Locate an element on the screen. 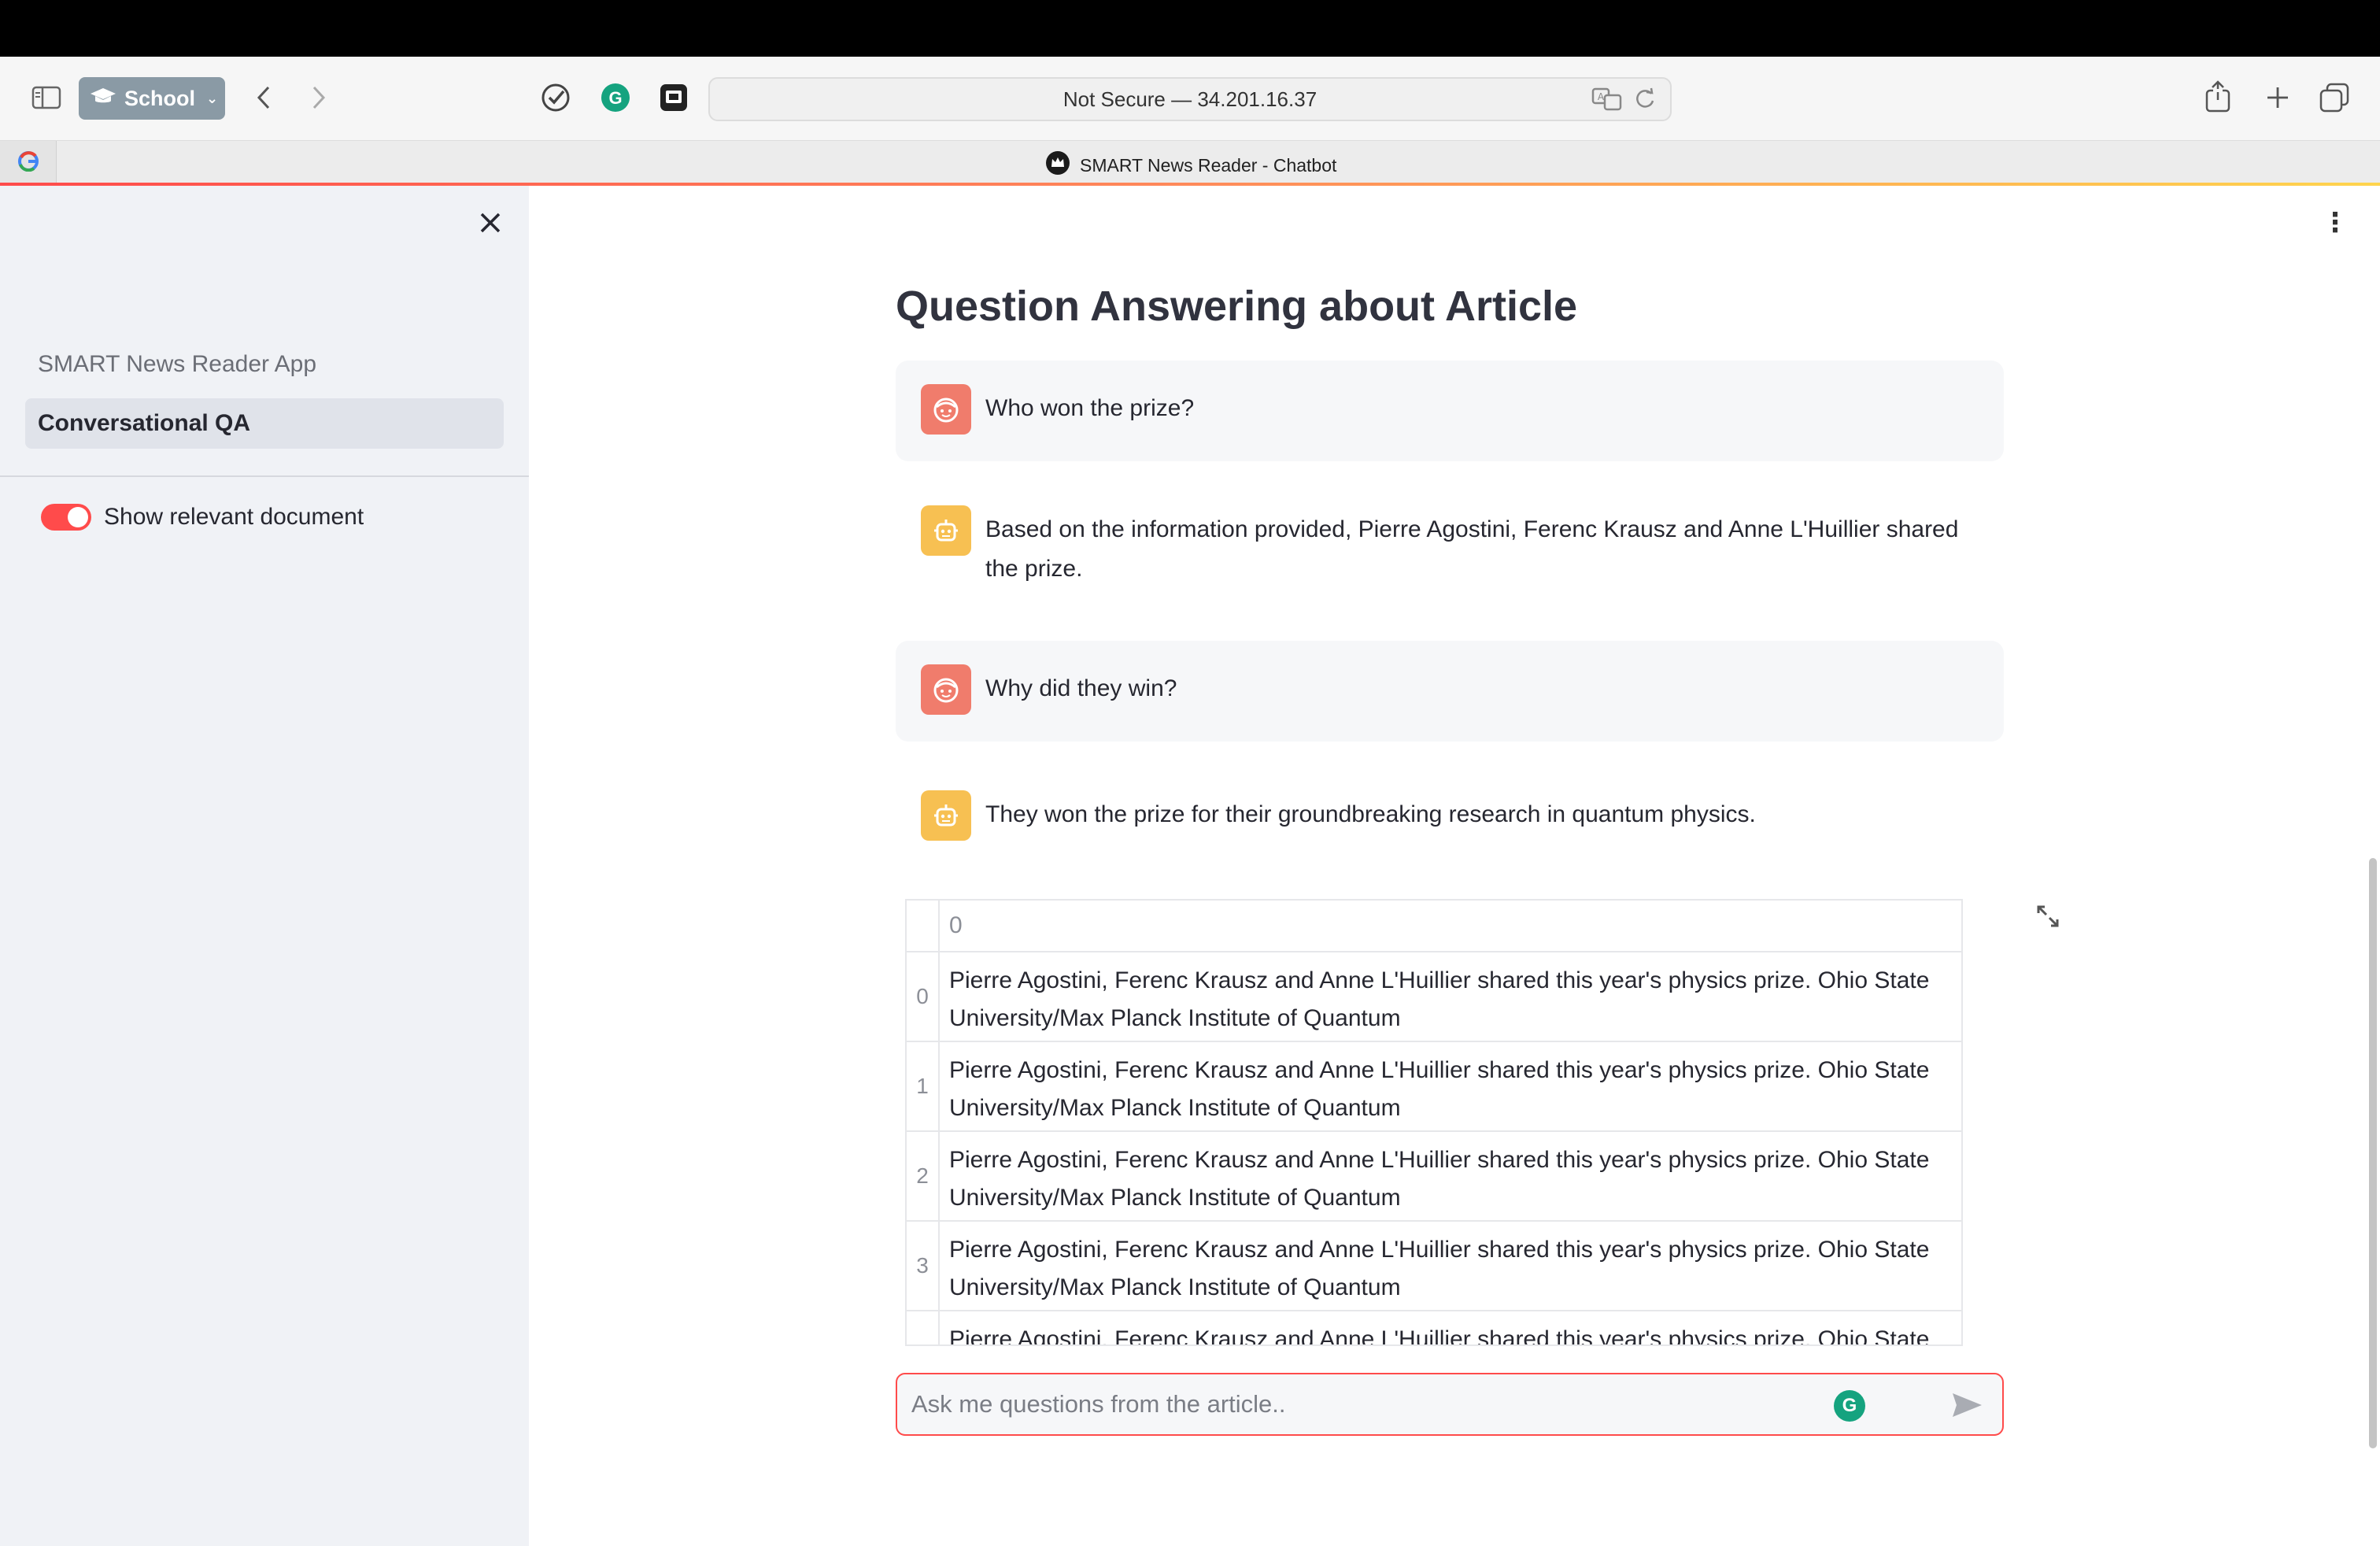  os-menu-bar is located at coordinates (1190, 28).